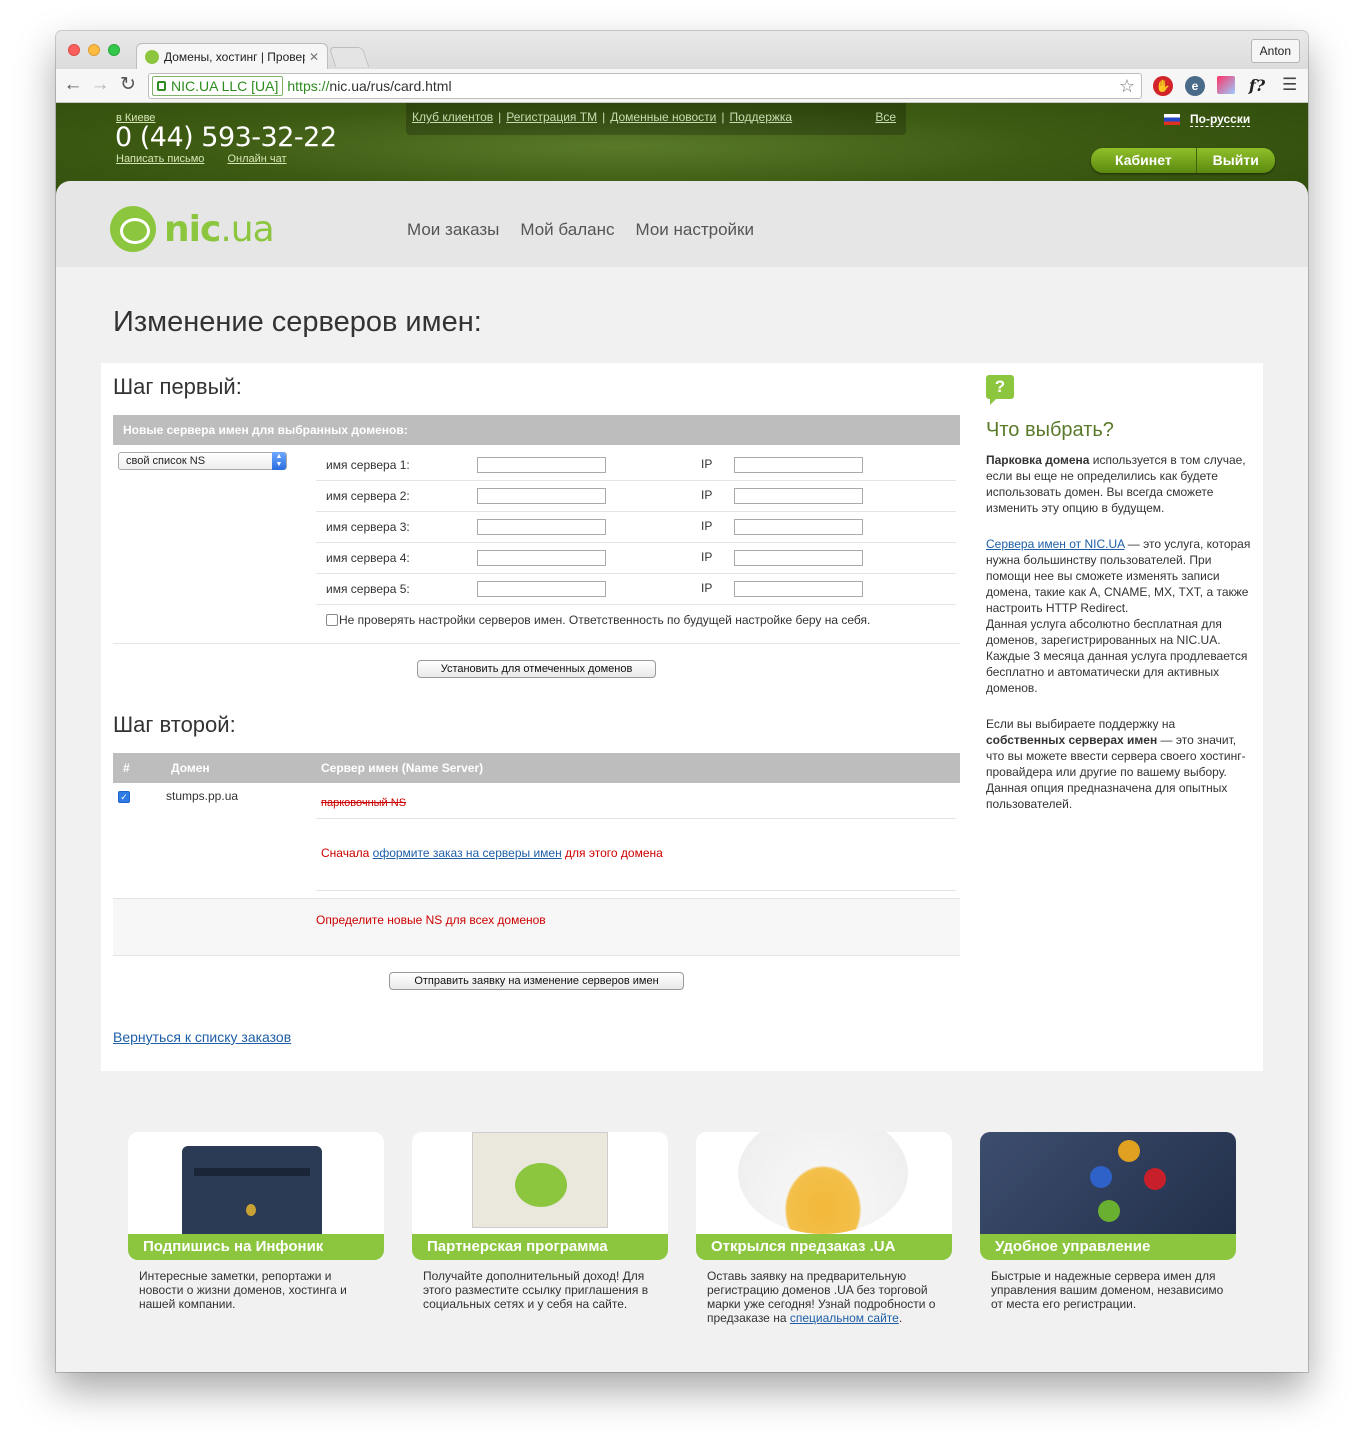 The width and height of the screenshot is (1364, 1452). I want to click on step1-title: Шаг первый:, so click(177, 386).